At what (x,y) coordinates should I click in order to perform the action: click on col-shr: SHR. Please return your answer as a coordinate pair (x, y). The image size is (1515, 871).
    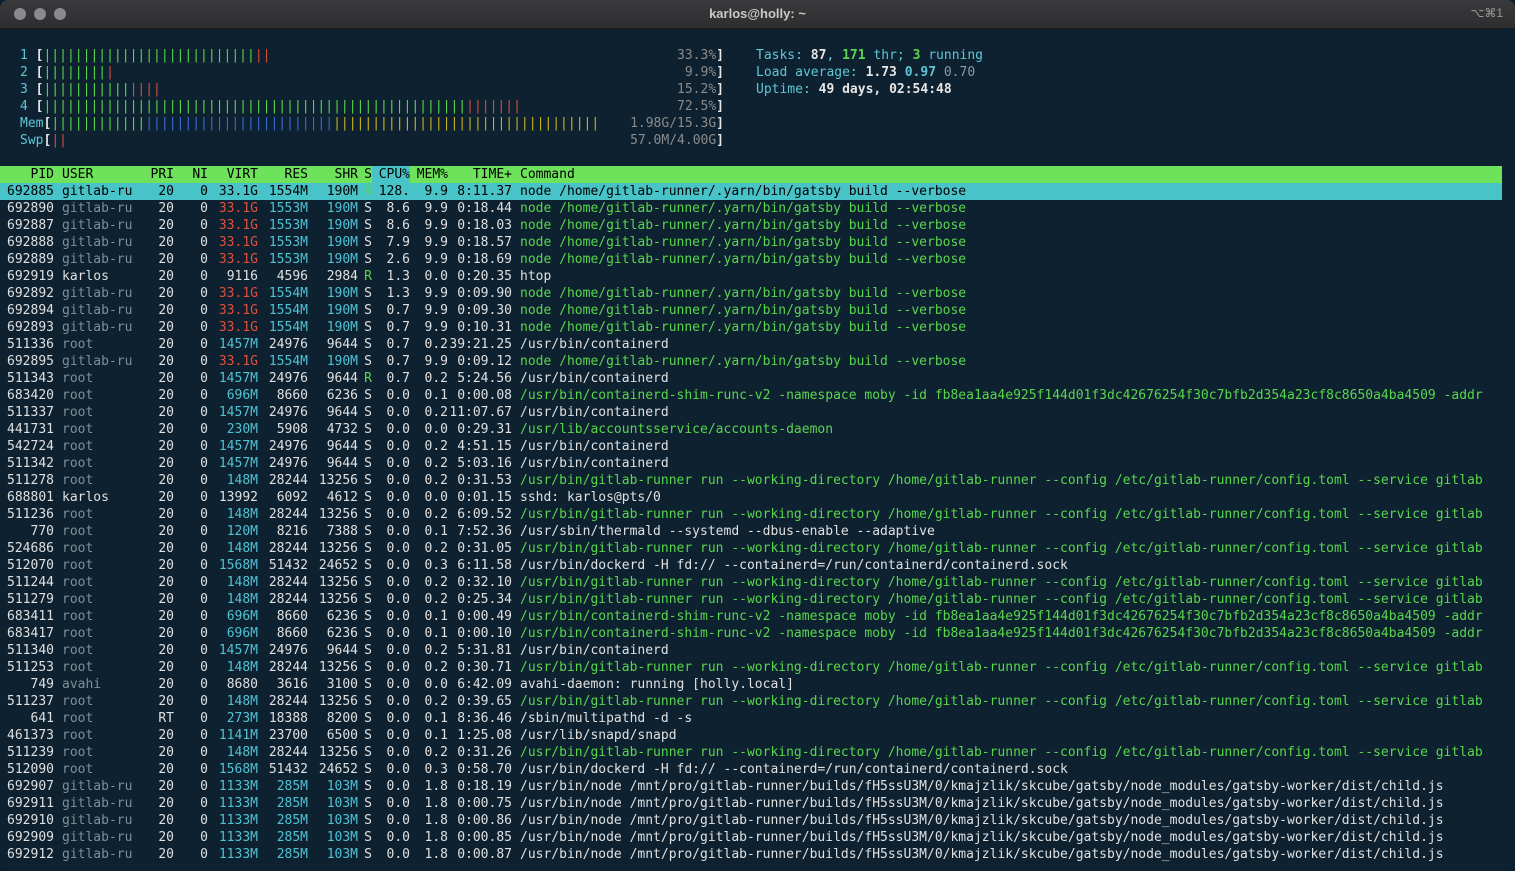
    Looking at the image, I should click on (333, 174).